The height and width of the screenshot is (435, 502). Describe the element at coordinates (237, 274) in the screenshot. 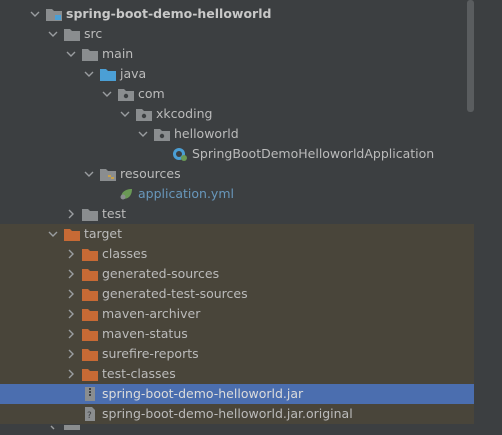

I see `tree-row-generated-sources: generated-sources` at that location.